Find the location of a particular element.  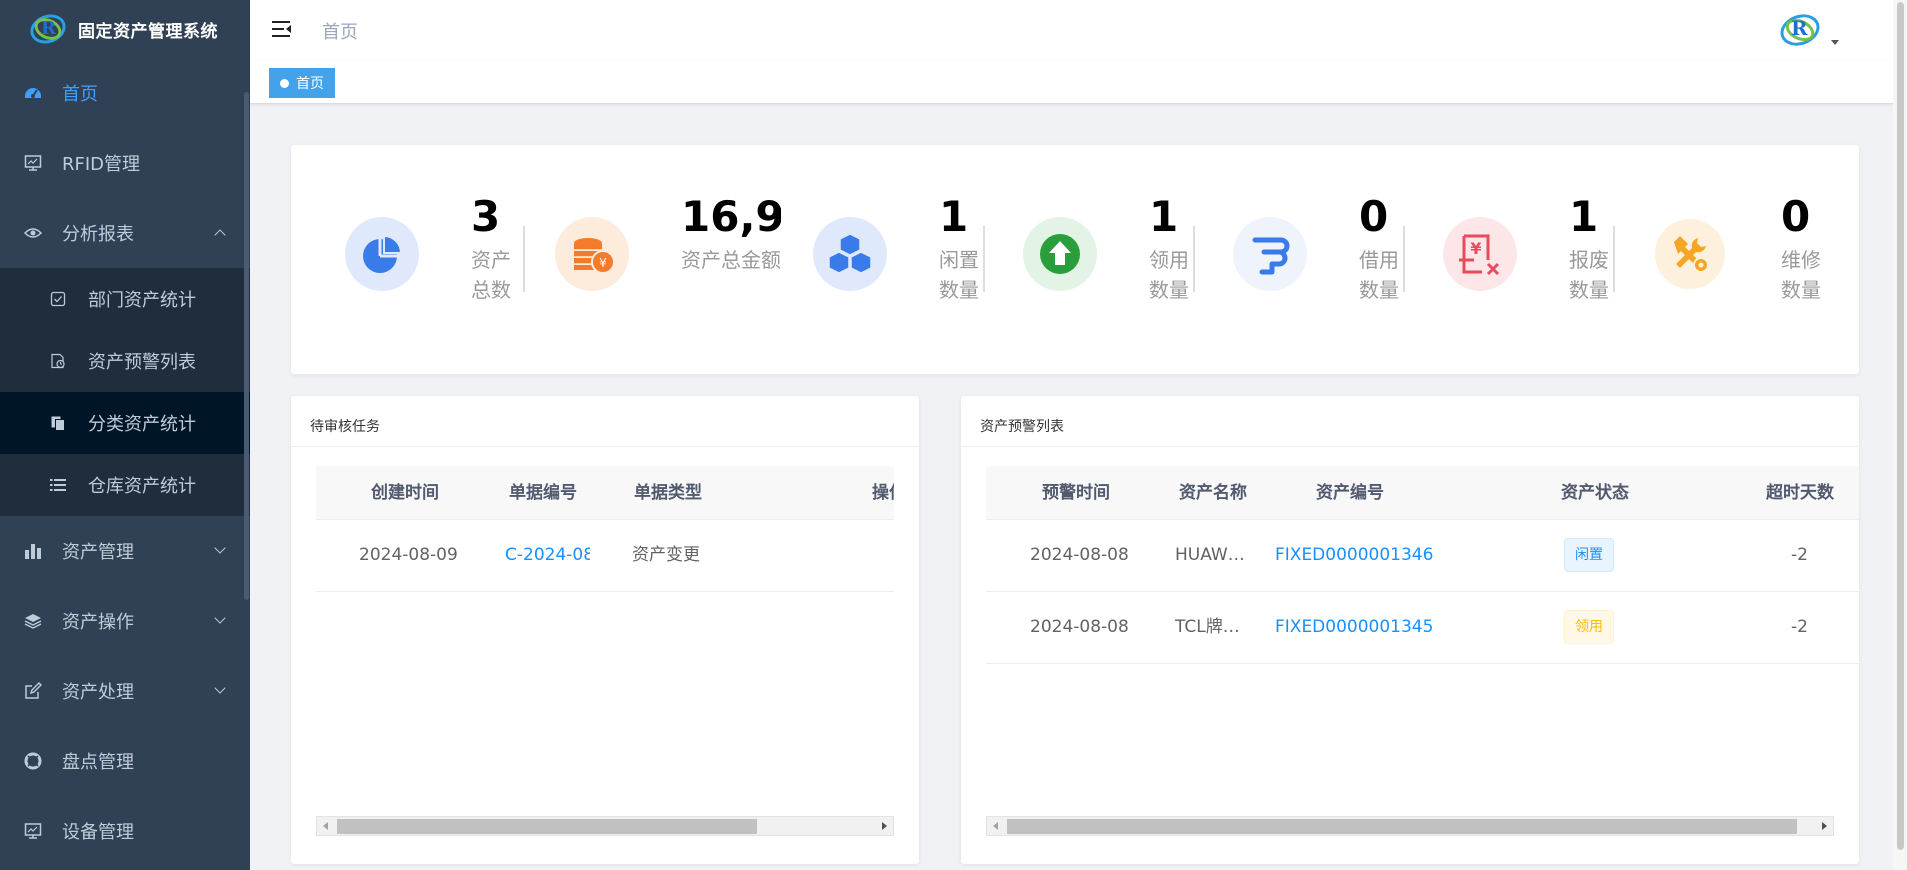

sidebar-item-category-stats: 分类资产统计 is located at coordinates (125, 423).